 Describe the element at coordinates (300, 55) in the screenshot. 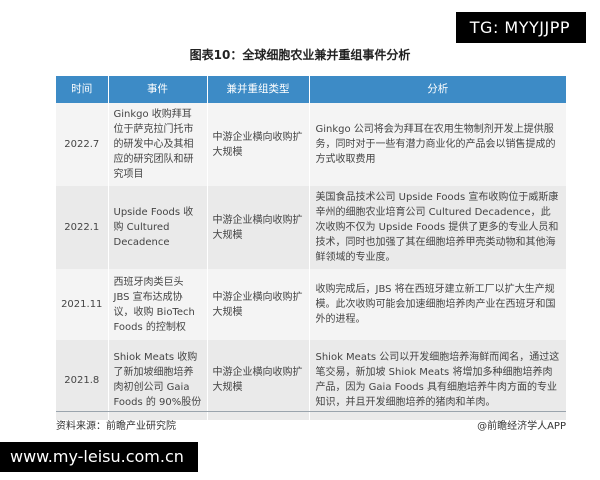

I see `figure-title: 图表10：全球细胞农业兼并重组事件分析` at that location.